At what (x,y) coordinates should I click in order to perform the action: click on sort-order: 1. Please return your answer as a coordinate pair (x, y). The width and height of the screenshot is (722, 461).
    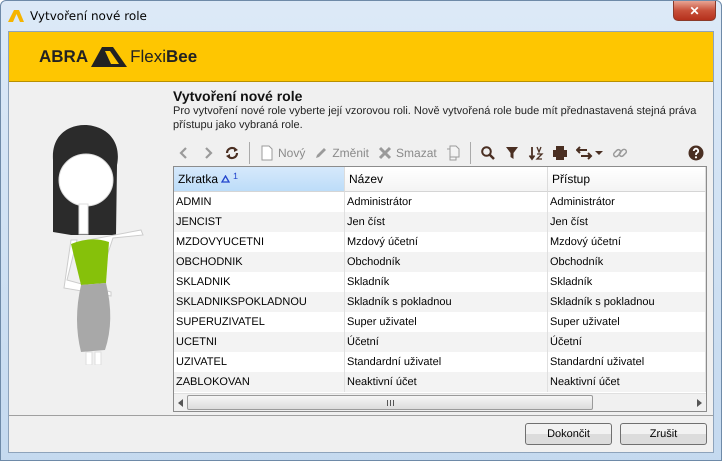
    Looking at the image, I should click on (235, 176).